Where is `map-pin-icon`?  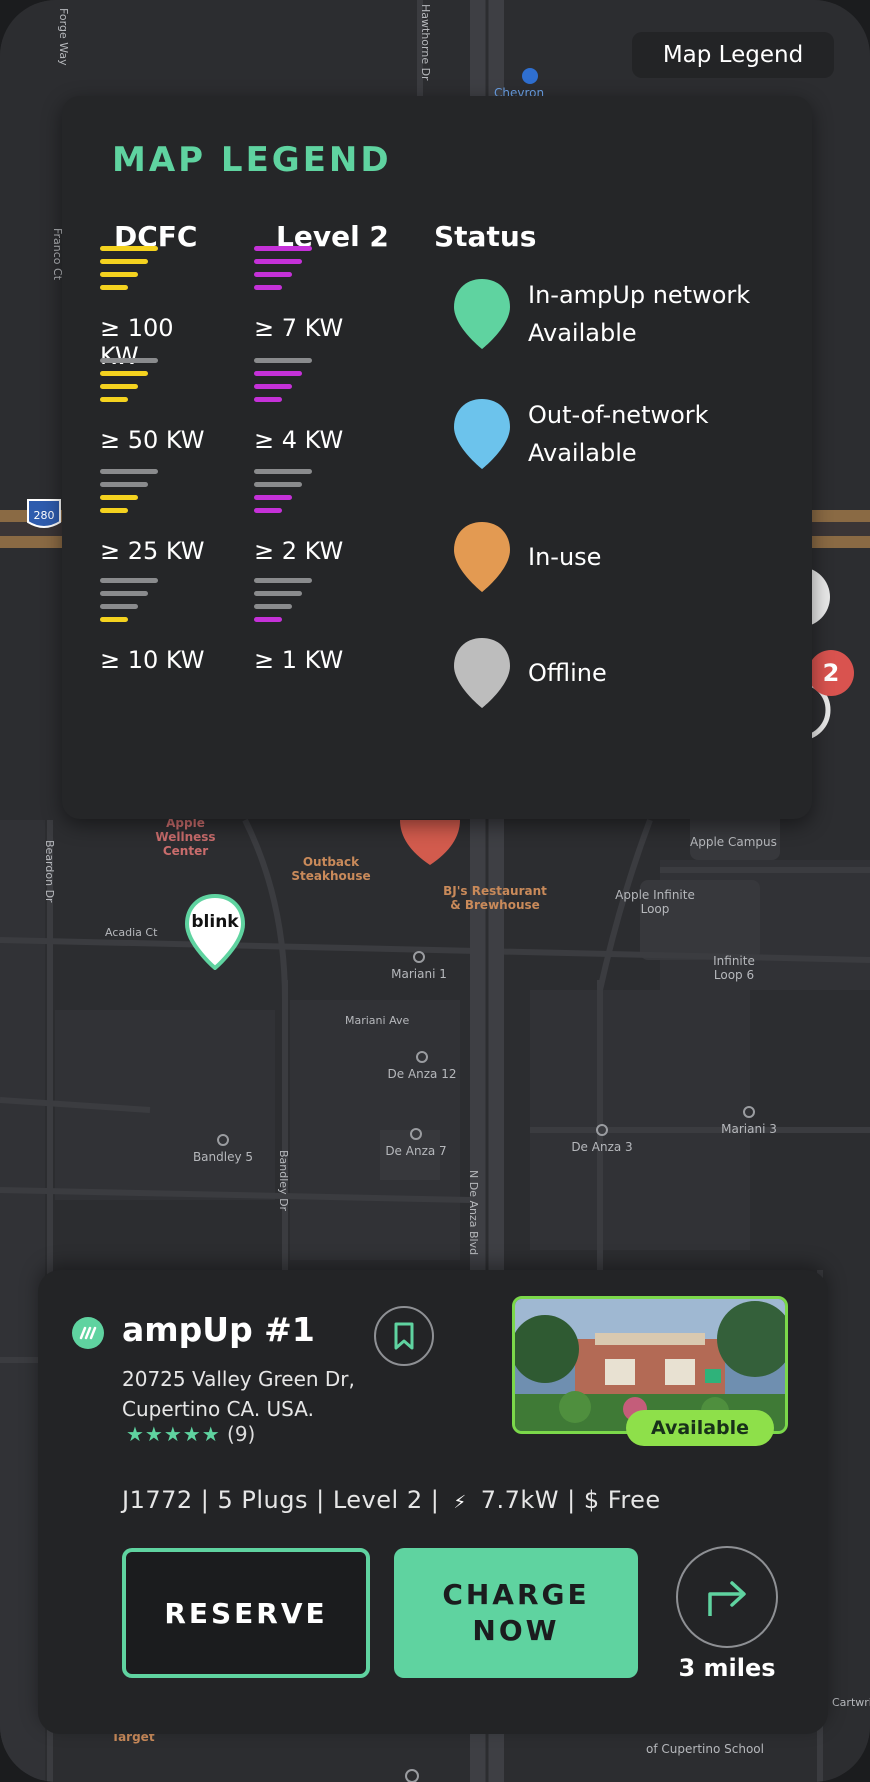 map-pin-icon is located at coordinates (215, 932).